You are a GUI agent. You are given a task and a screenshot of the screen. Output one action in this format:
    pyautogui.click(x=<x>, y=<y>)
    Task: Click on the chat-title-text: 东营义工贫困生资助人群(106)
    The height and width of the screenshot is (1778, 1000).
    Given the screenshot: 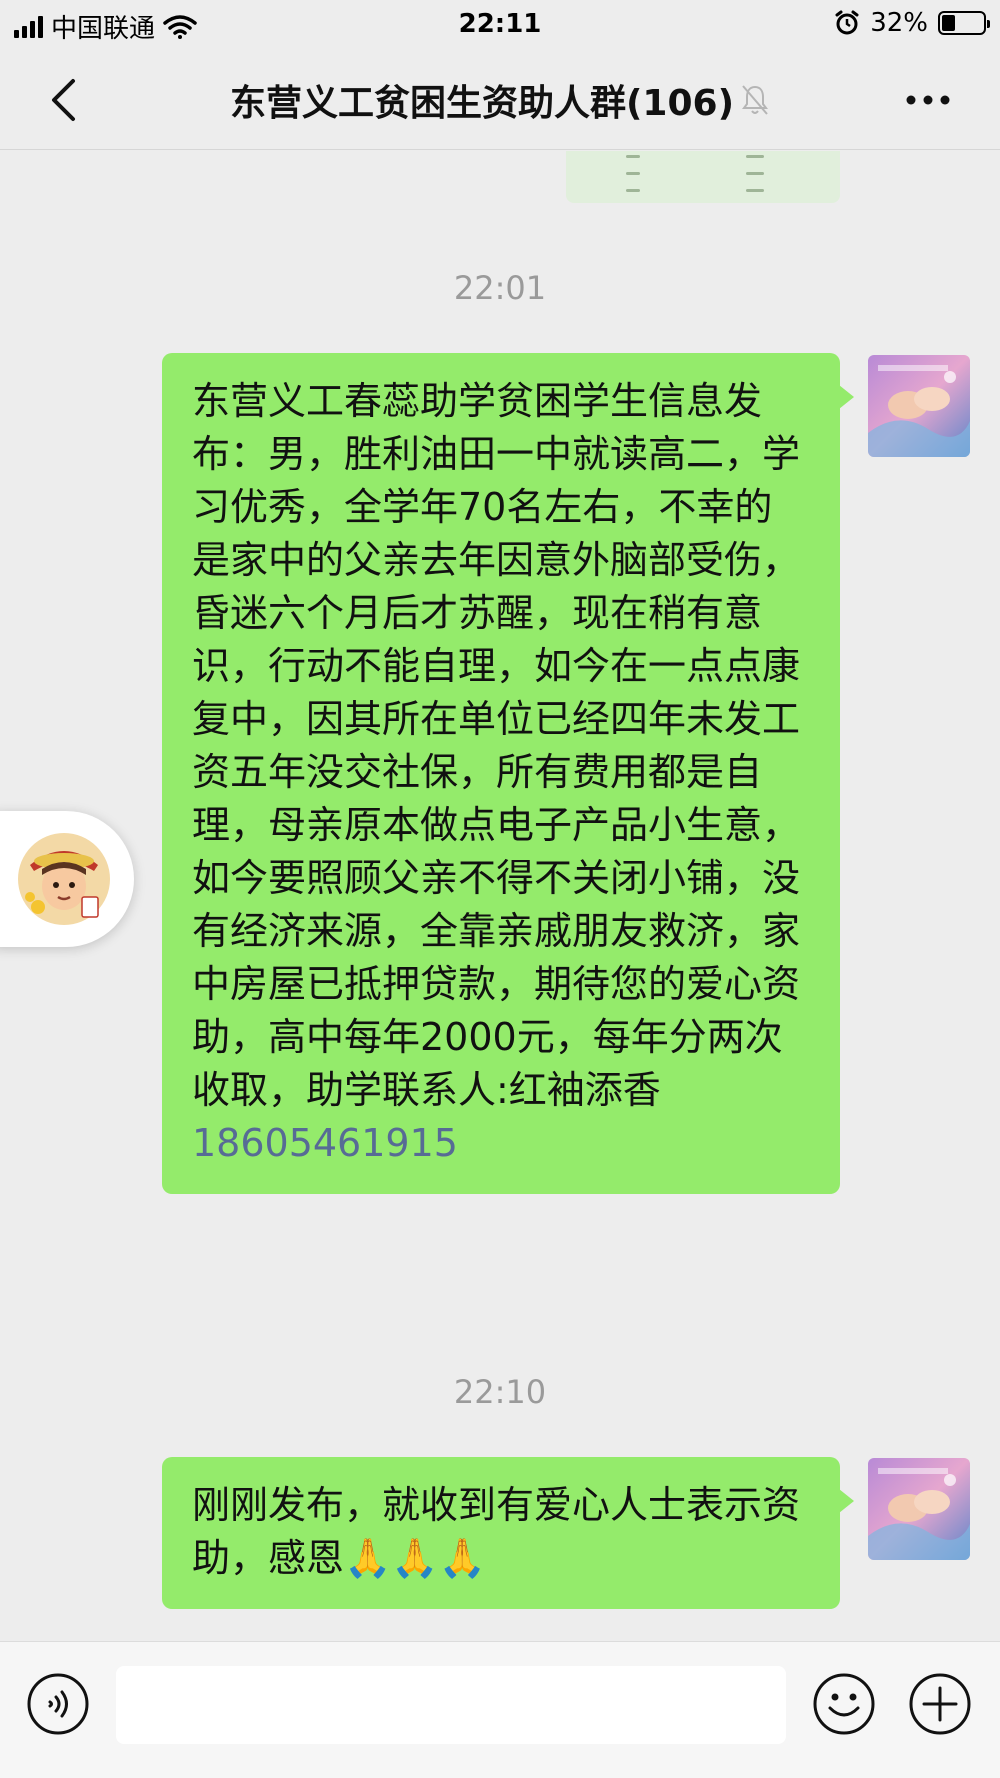 What is the action you would take?
    pyautogui.click(x=482, y=103)
    